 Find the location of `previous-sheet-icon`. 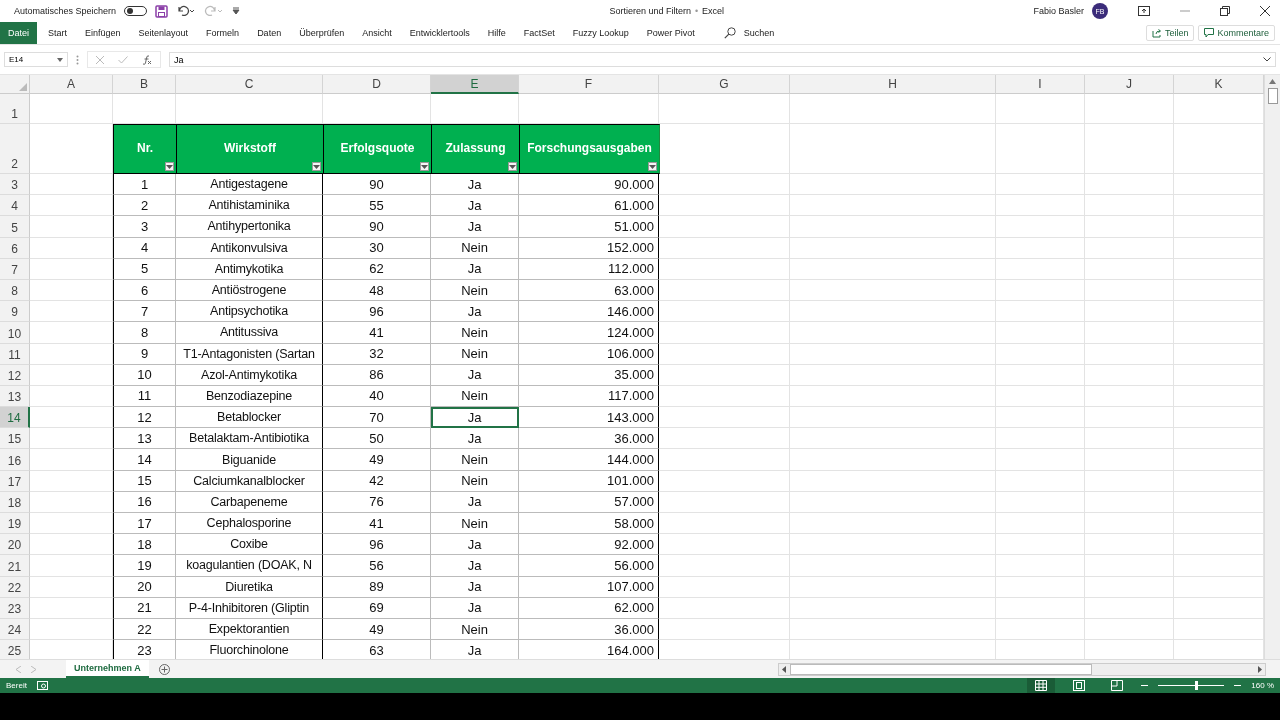

previous-sheet-icon is located at coordinates (18, 669).